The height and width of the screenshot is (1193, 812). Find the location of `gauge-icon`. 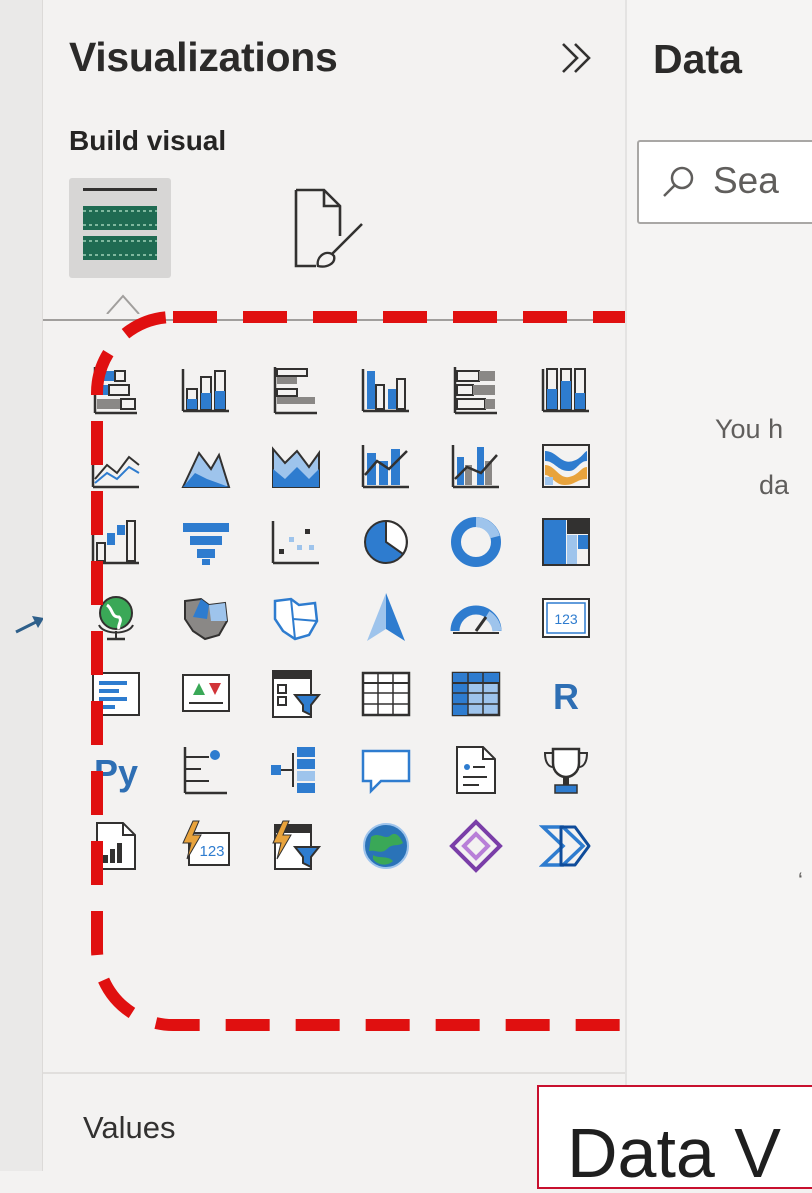

gauge-icon is located at coordinates (476, 618).